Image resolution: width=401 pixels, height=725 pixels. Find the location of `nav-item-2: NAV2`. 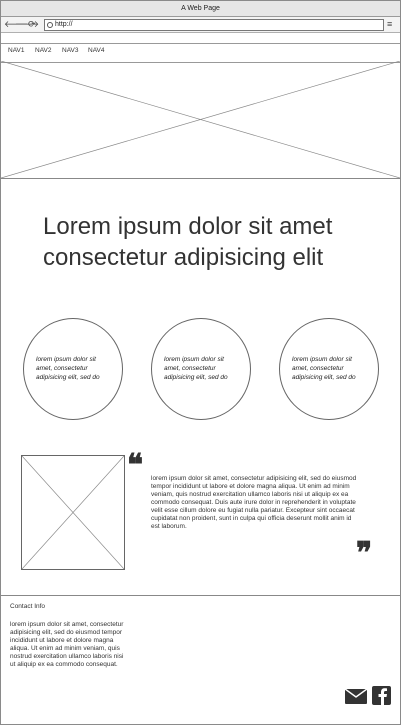

nav-item-2: NAV2 is located at coordinates (43, 50).